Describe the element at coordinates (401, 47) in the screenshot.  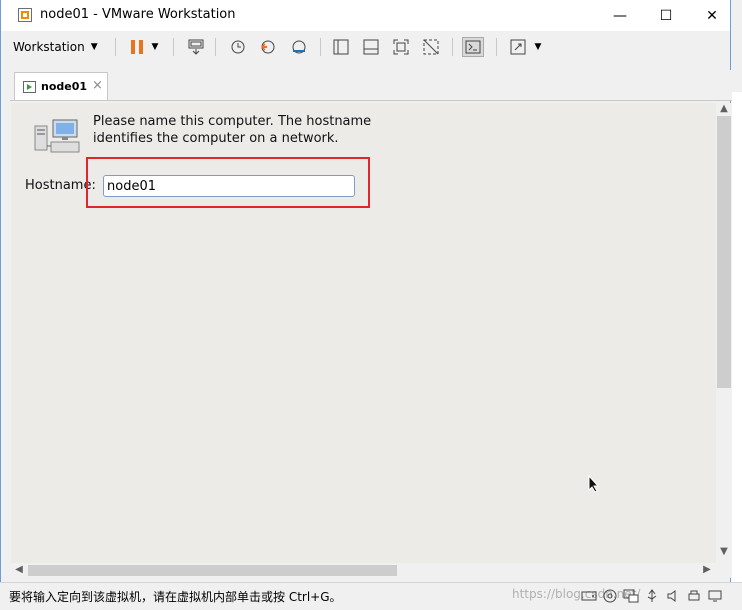
I see `fullscreen-icon` at that location.